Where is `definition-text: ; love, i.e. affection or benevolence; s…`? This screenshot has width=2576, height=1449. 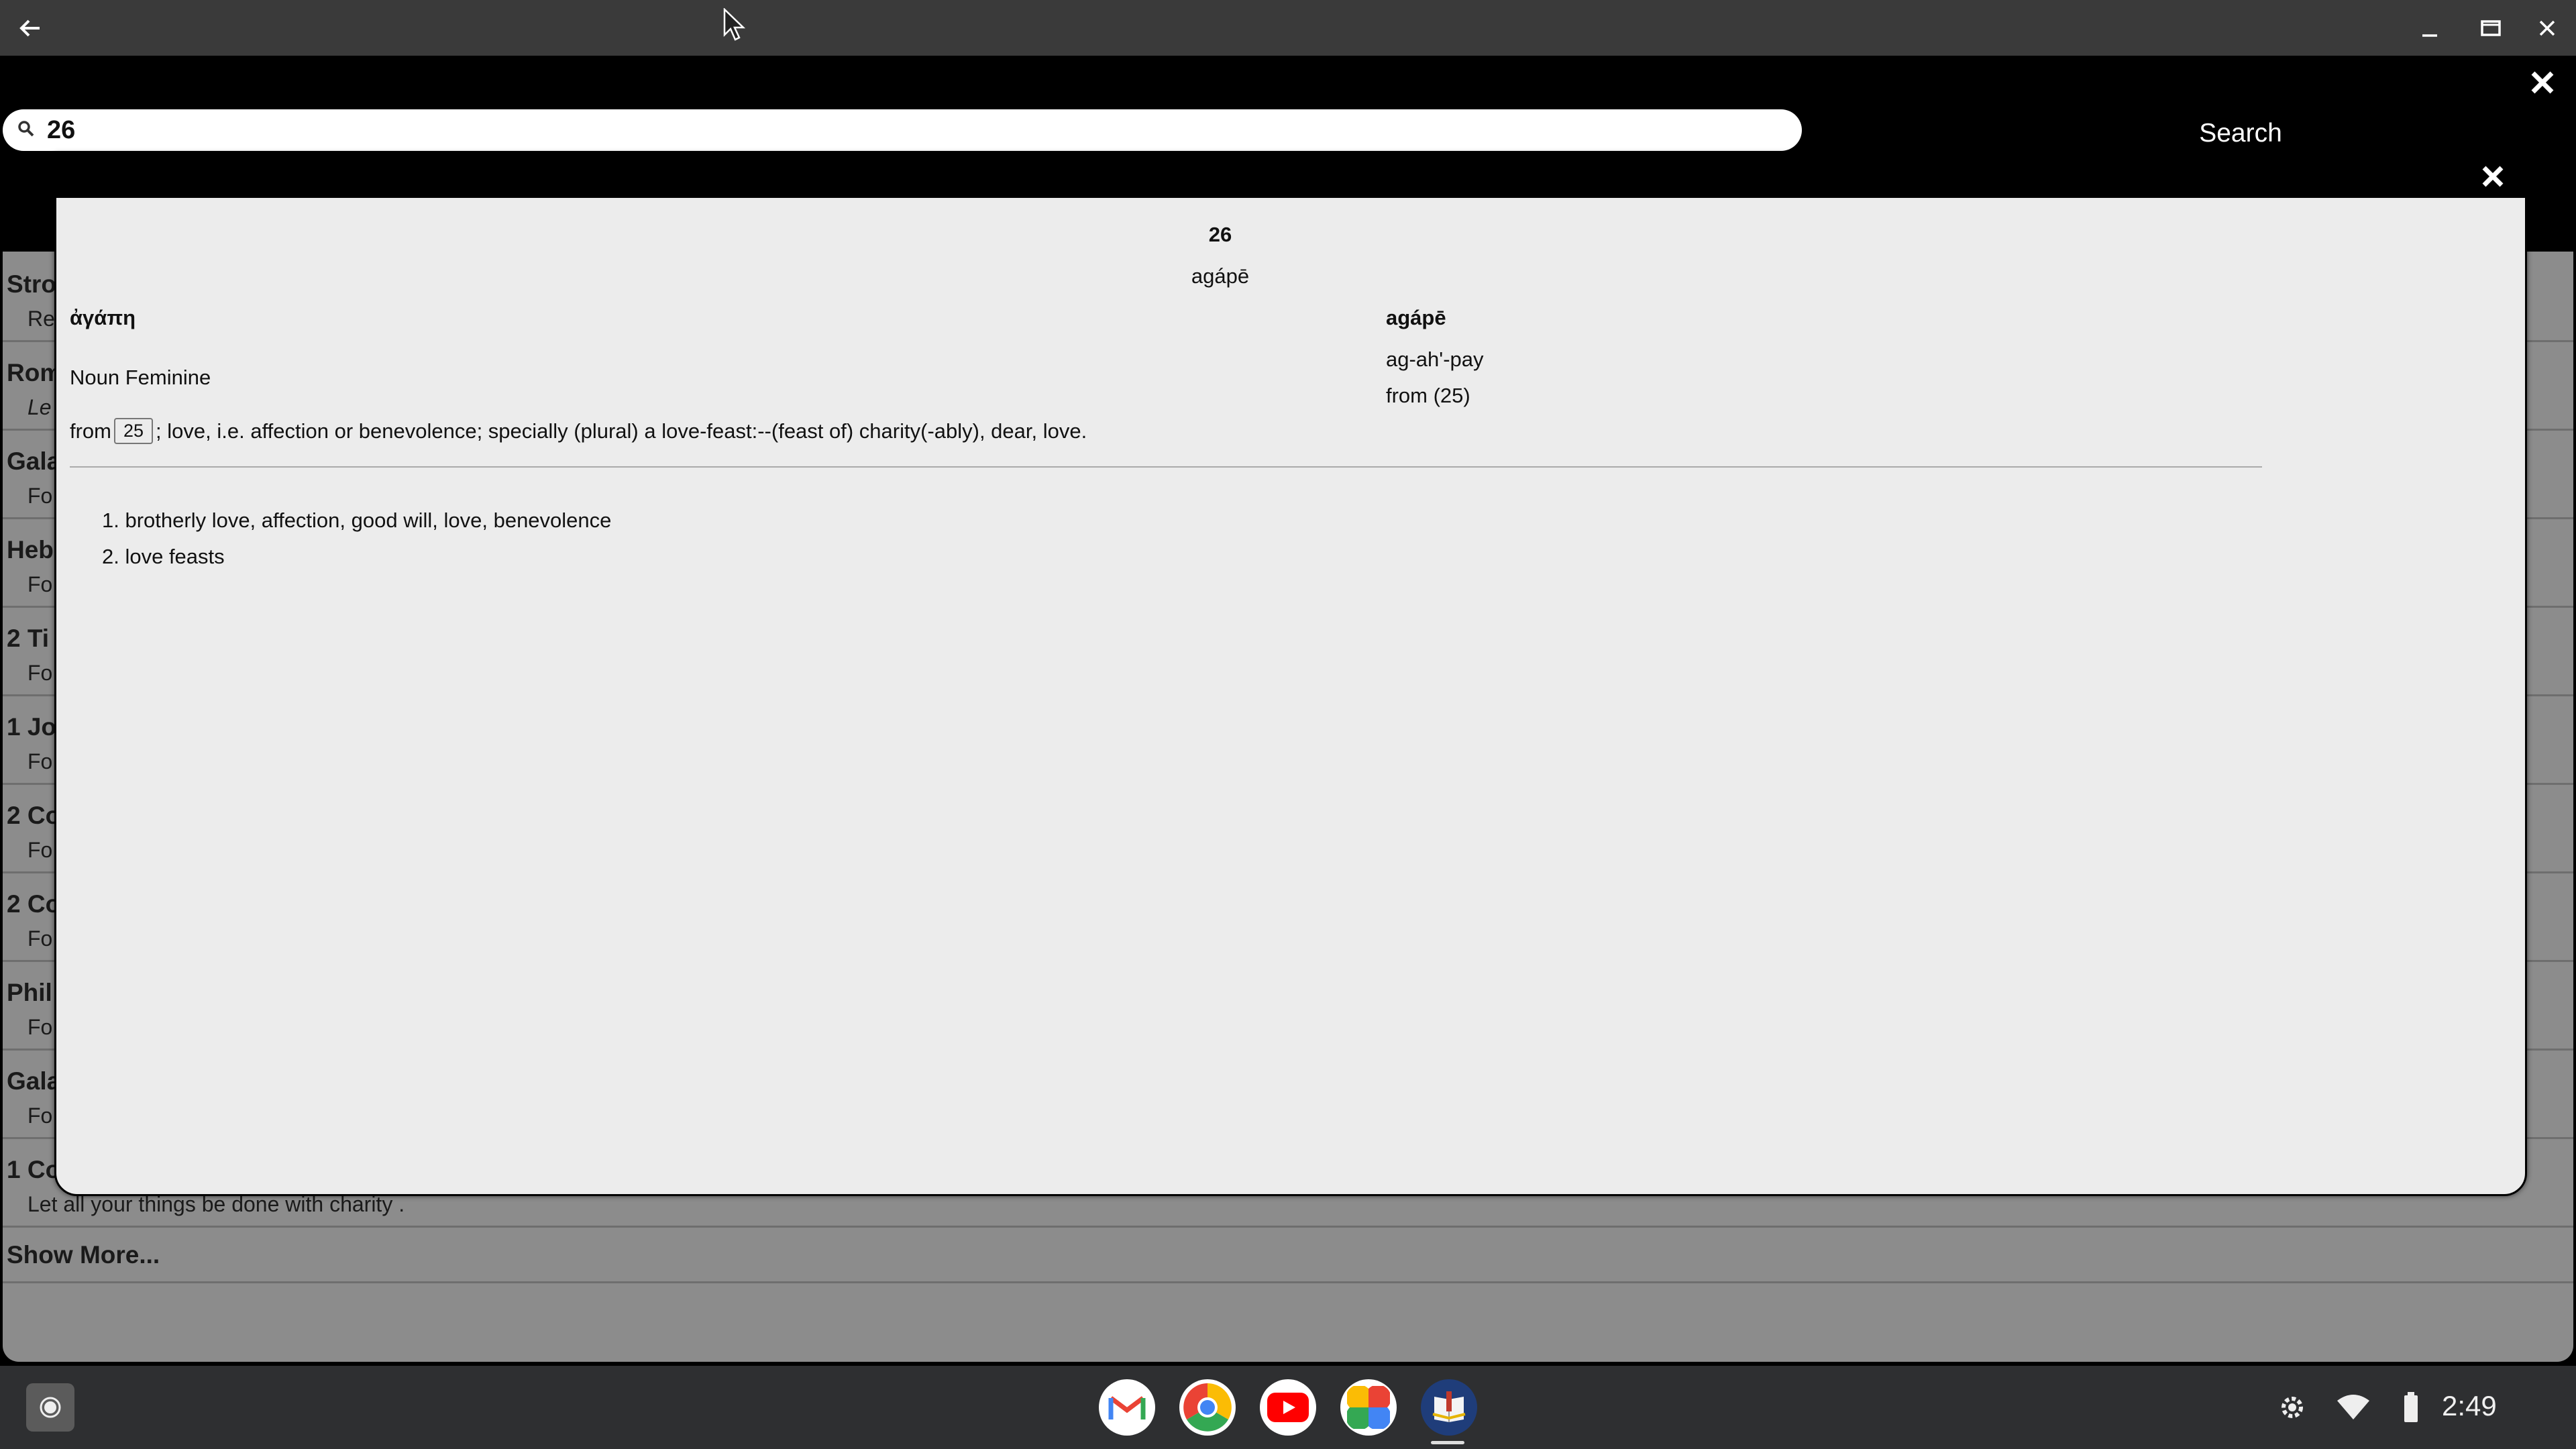
definition-text: ; love, i.e. affection or benevolence; s… is located at coordinates (621, 431).